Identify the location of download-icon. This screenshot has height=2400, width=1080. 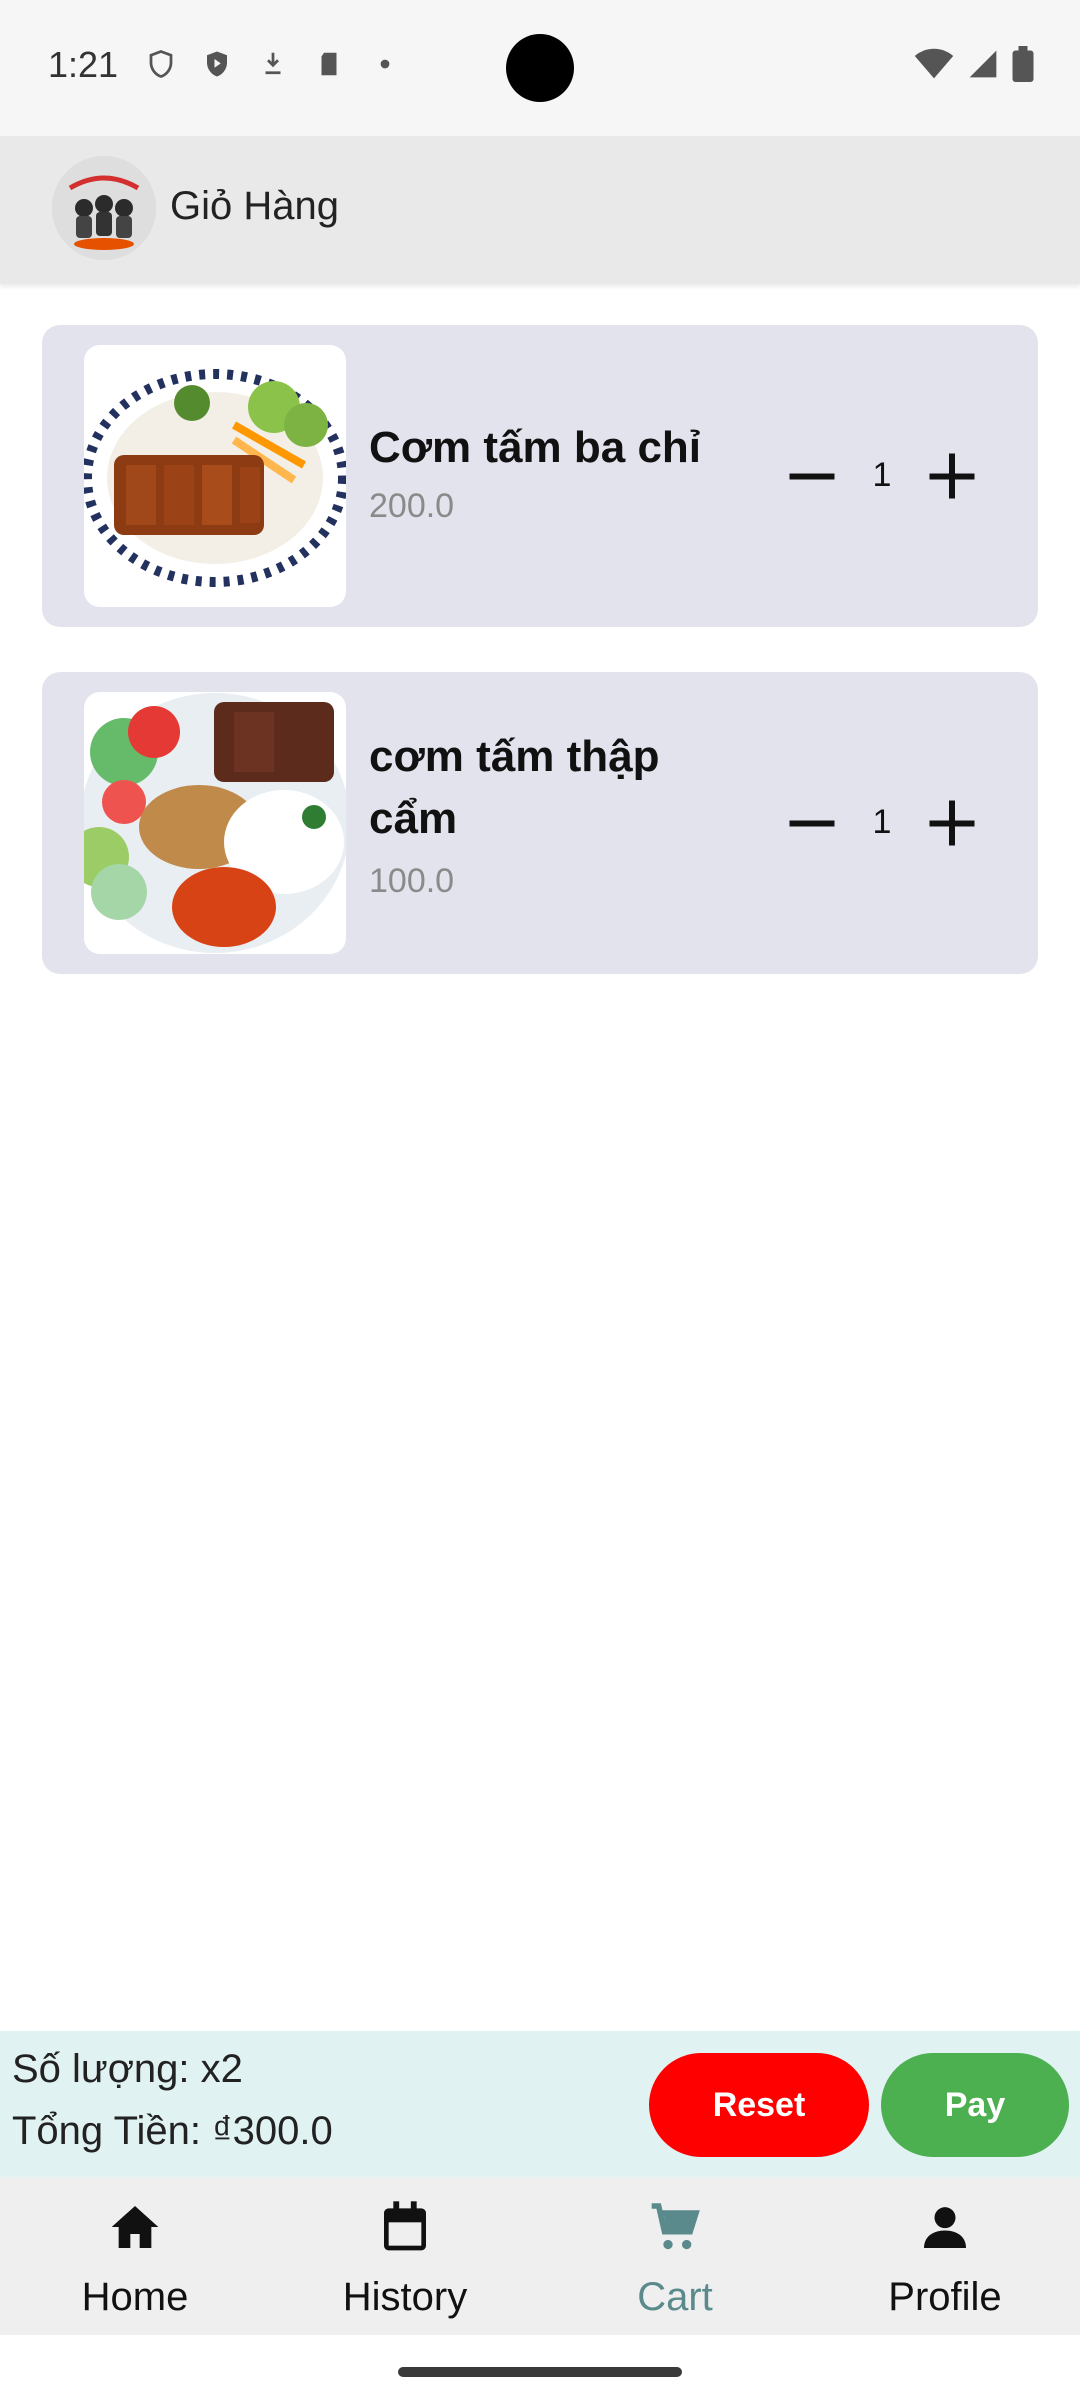
(273, 63).